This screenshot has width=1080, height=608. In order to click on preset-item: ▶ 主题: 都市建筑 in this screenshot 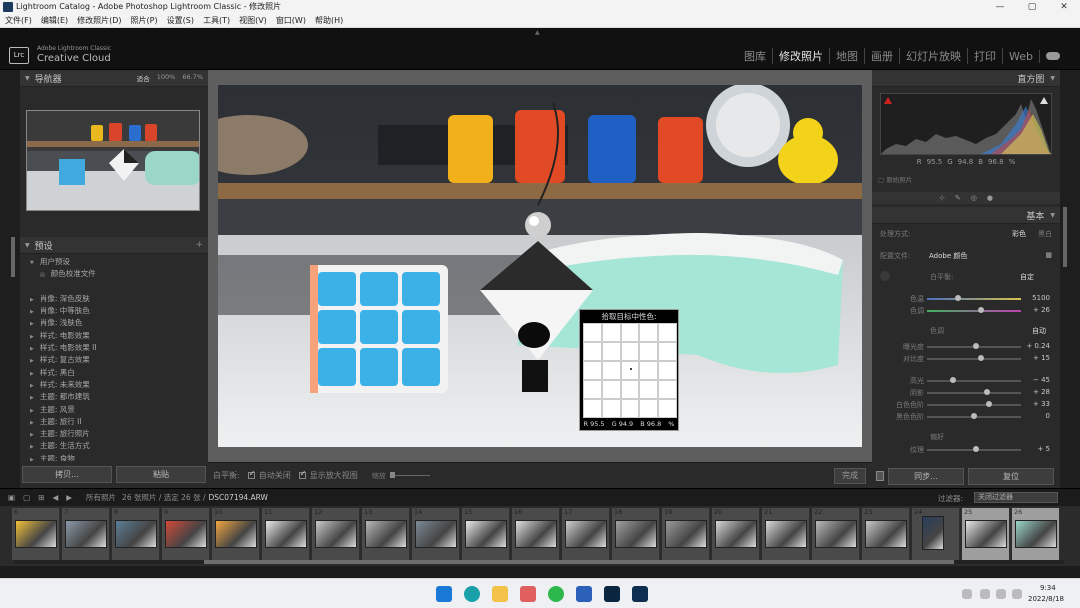, I will do `click(114, 397)`.